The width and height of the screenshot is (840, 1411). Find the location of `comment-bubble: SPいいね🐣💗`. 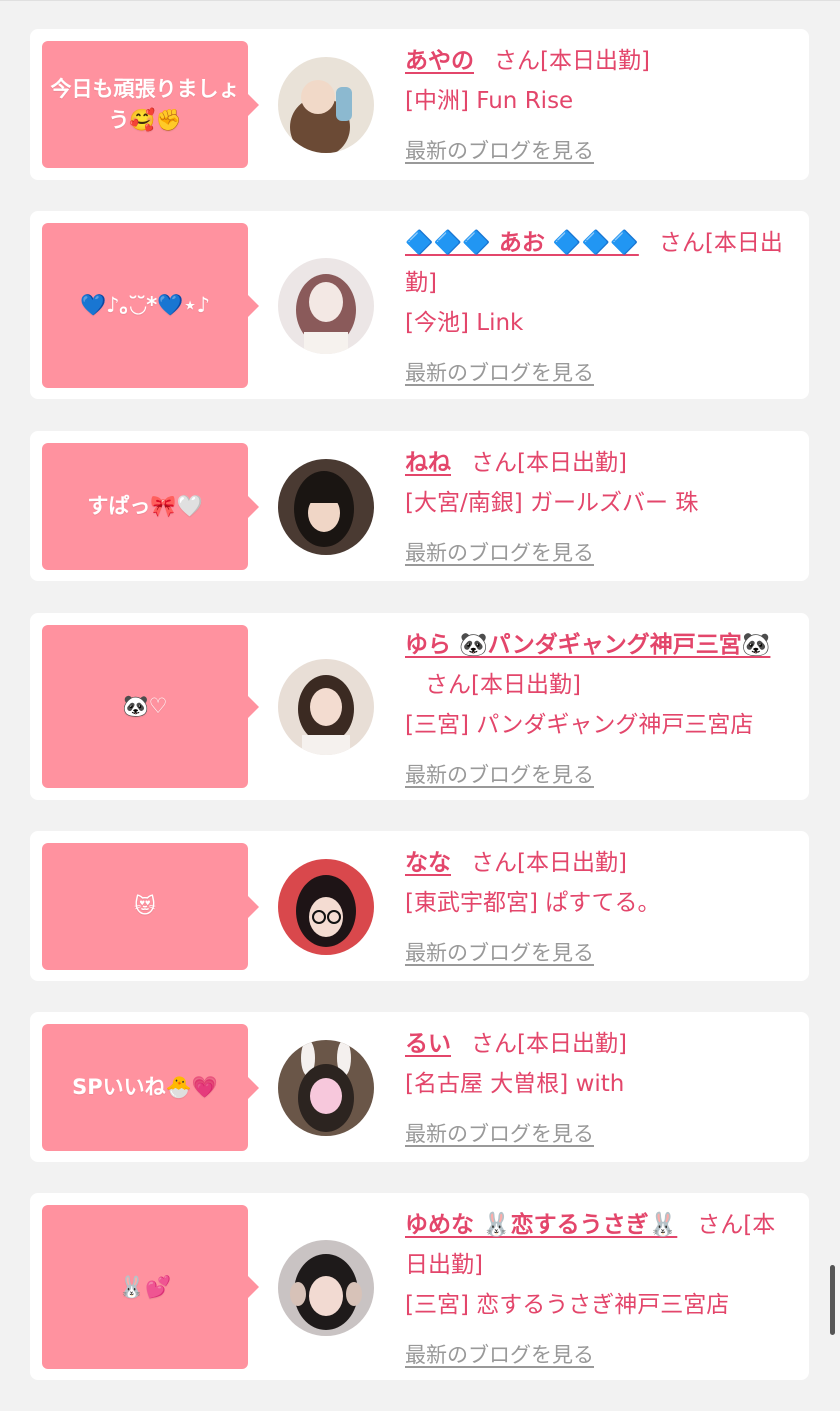

comment-bubble: SPいいね🐣💗 is located at coordinates (150, 1087).